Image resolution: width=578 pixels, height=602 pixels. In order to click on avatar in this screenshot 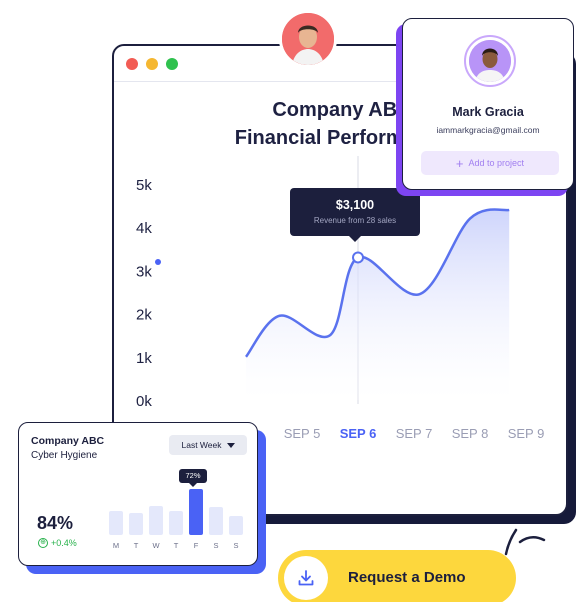, I will do `click(308, 39)`.